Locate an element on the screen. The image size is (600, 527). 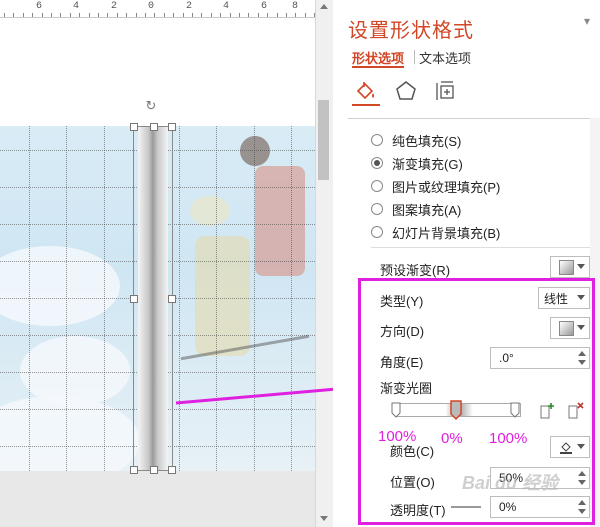
size-layout-icon is located at coordinates (446, 91).